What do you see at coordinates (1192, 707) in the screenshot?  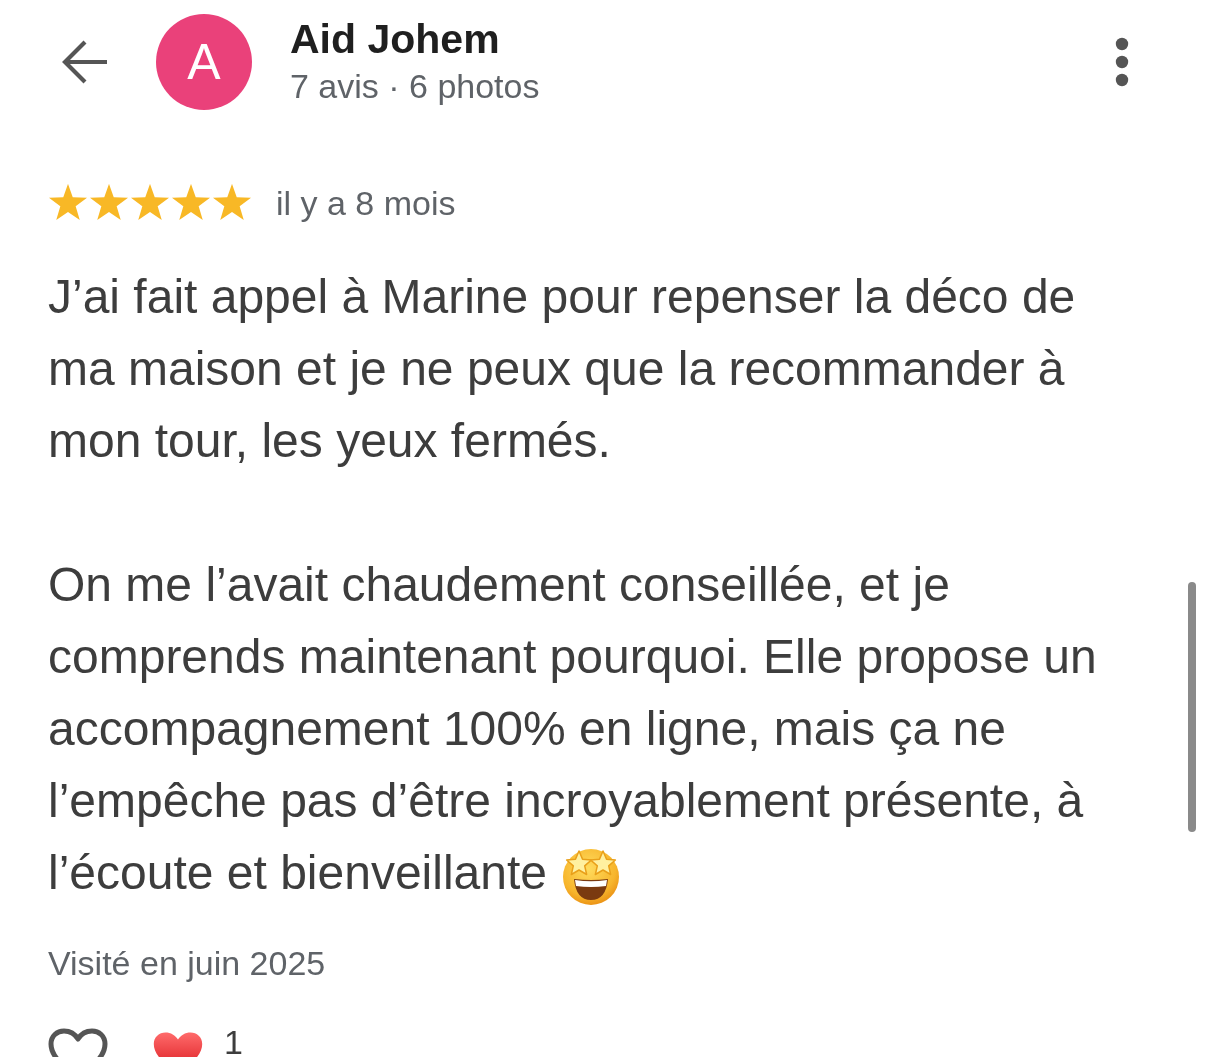 I see `scrollbar-thumb` at bounding box center [1192, 707].